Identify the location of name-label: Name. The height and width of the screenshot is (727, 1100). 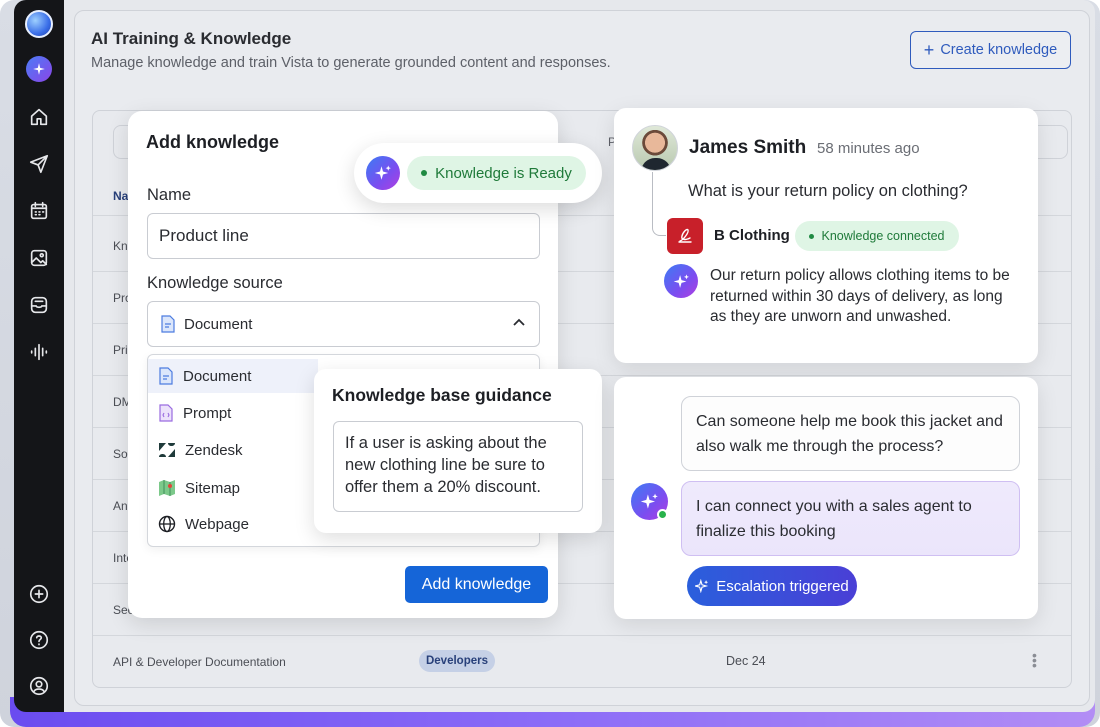
(169, 195).